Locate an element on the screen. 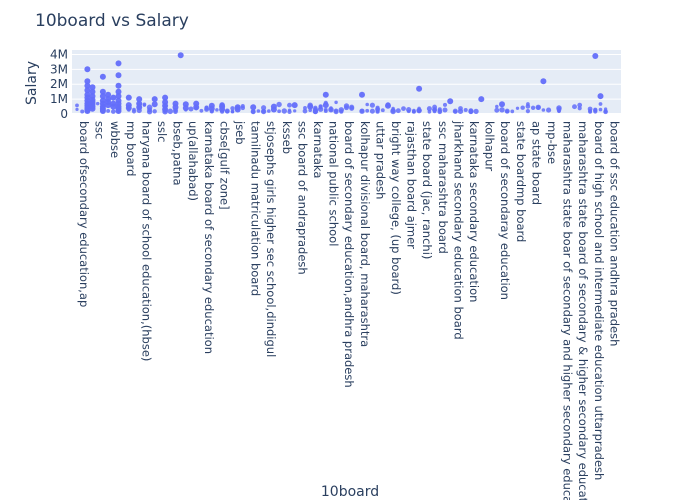 This screenshot has width=700, height=500. x-tick-label: ssc is located at coordinates (100, 130).